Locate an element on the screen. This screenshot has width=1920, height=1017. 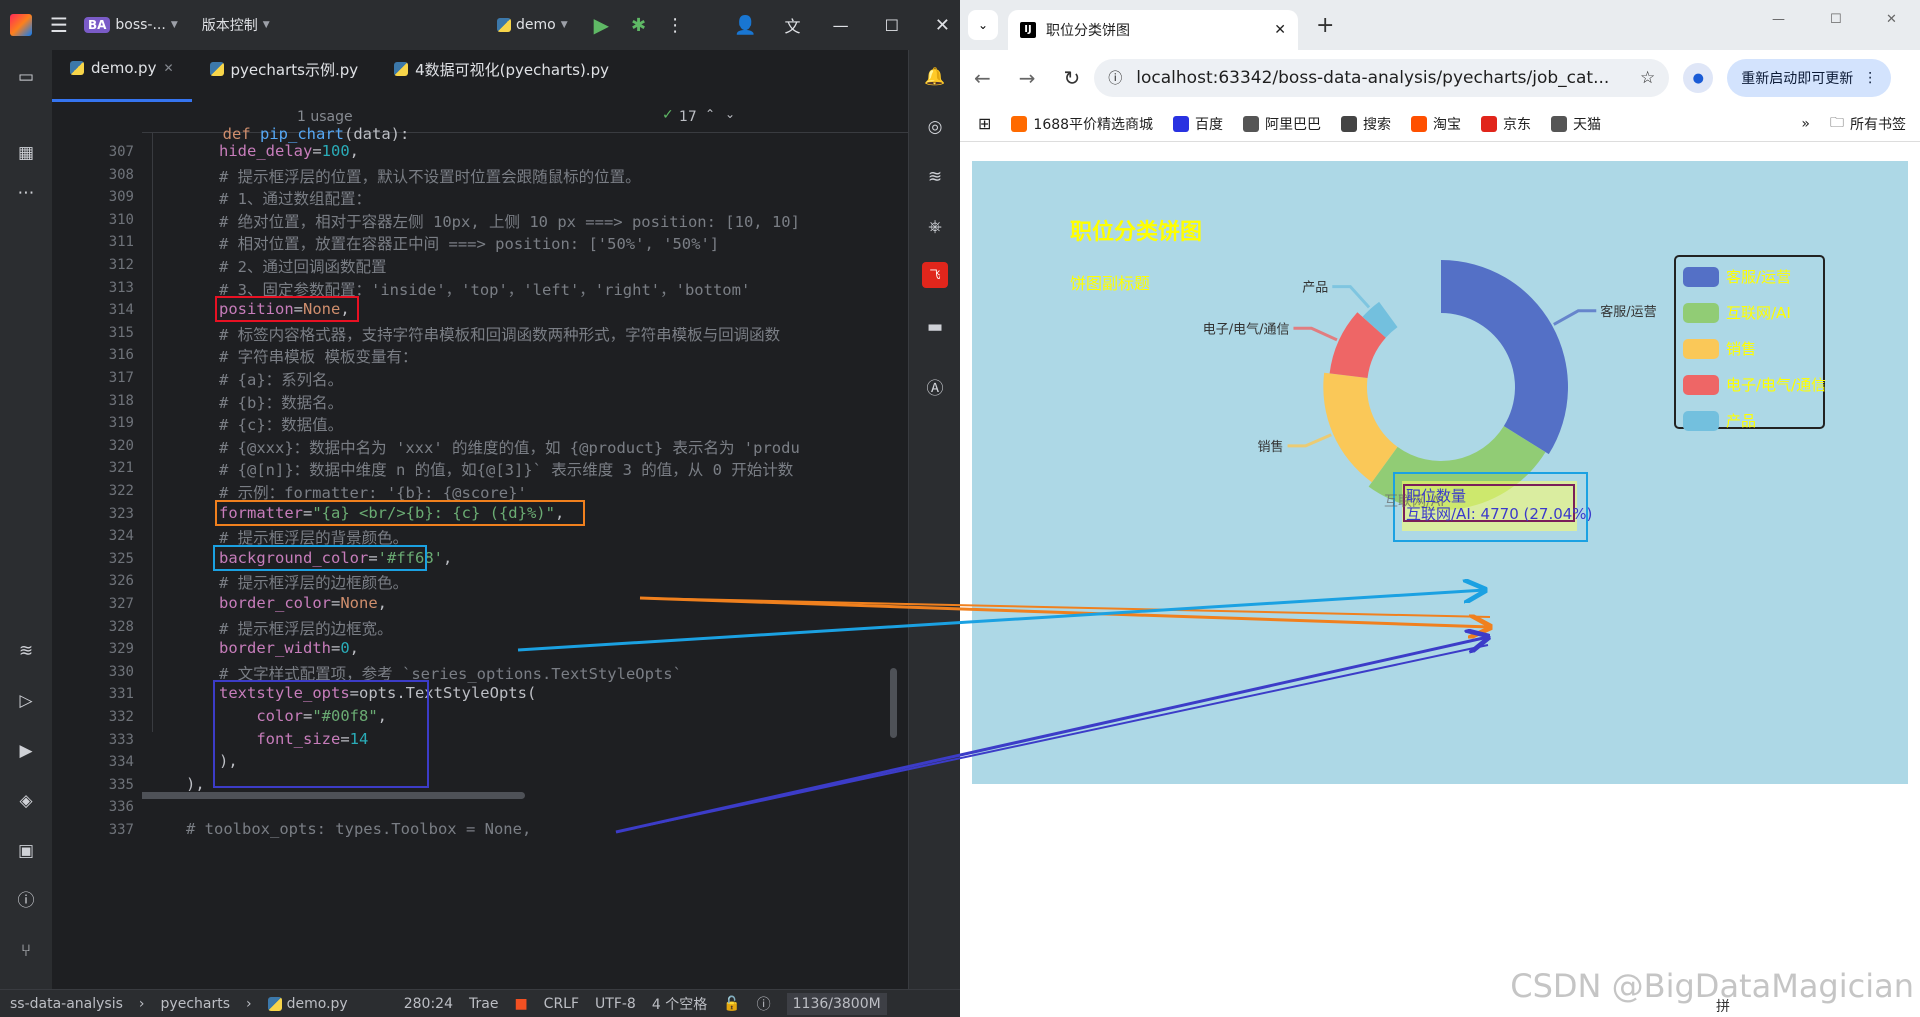
close-icon: ✕ is located at coordinates (1891, 19).